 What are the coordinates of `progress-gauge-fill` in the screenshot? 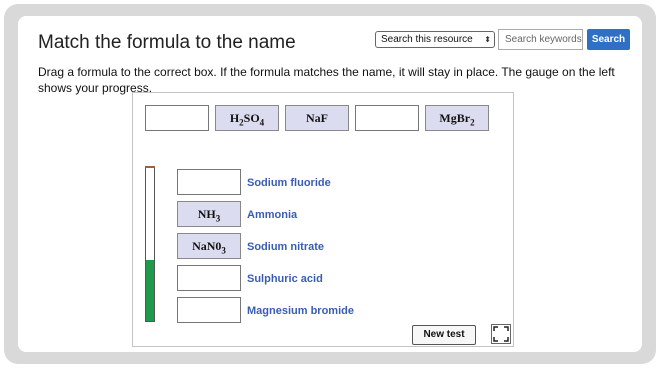 It's located at (150, 290).